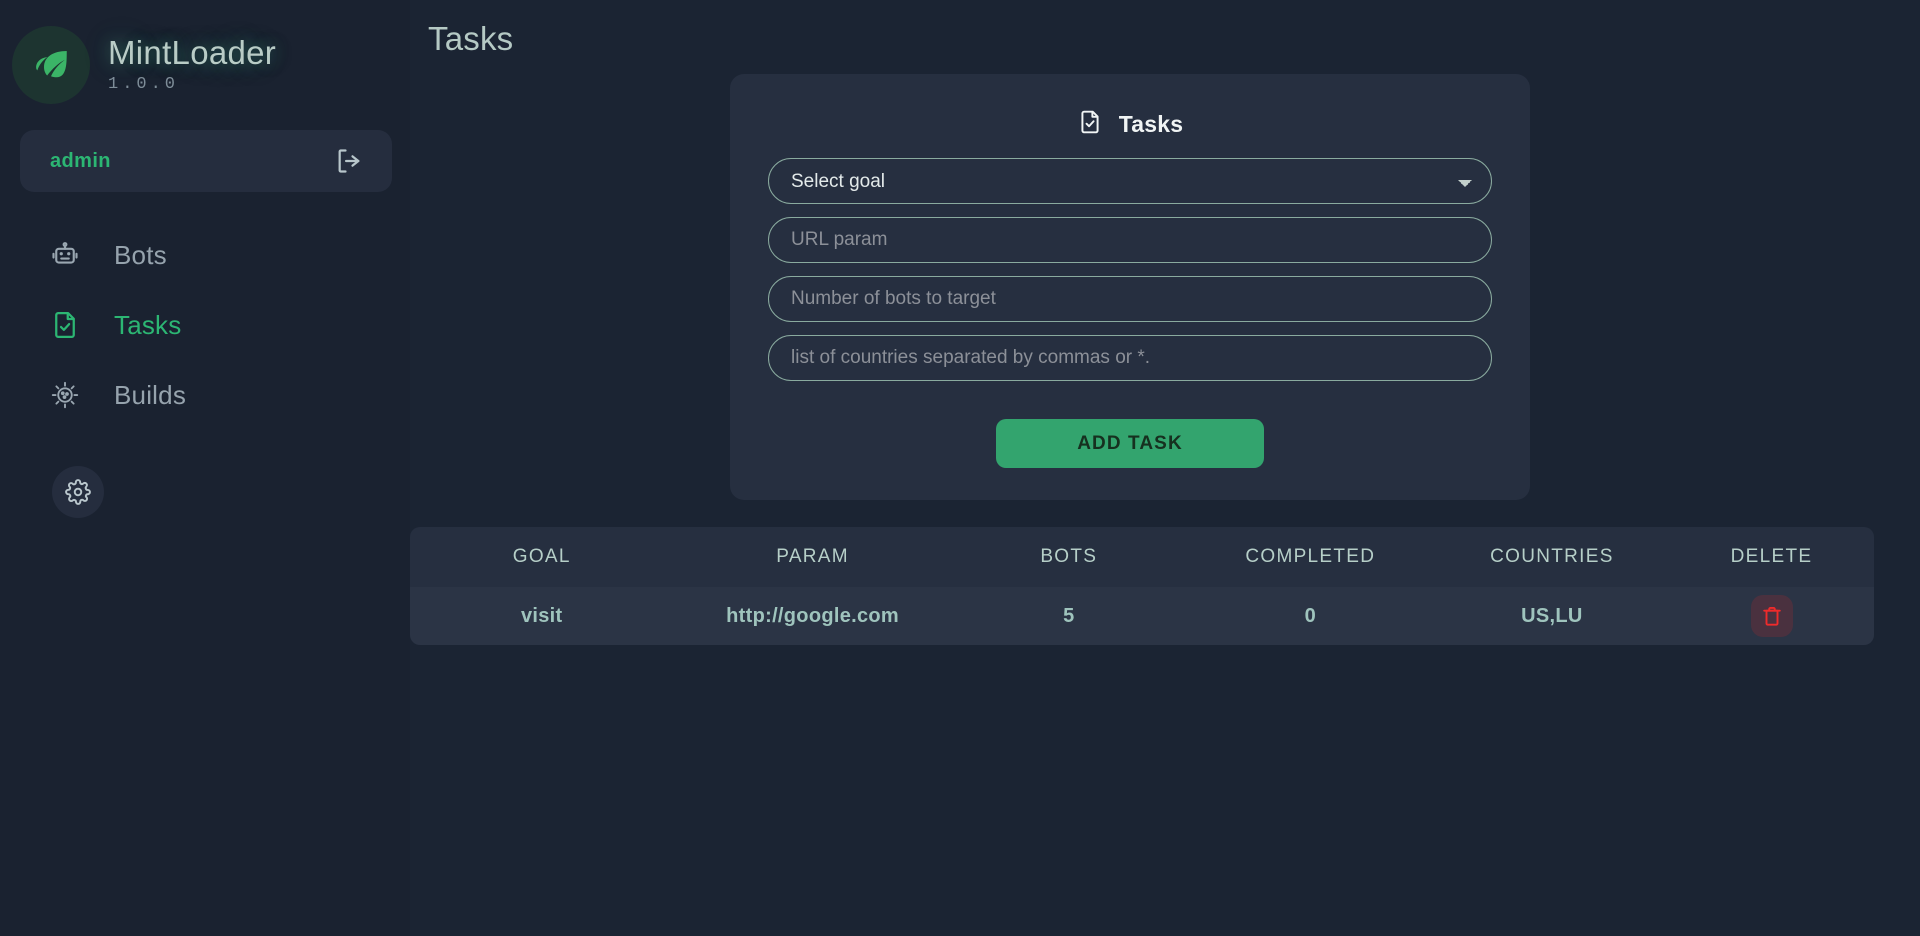  What do you see at coordinates (205, 255) in the screenshot?
I see `sidebar-item-bots: Bots` at bounding box center [205, 255].